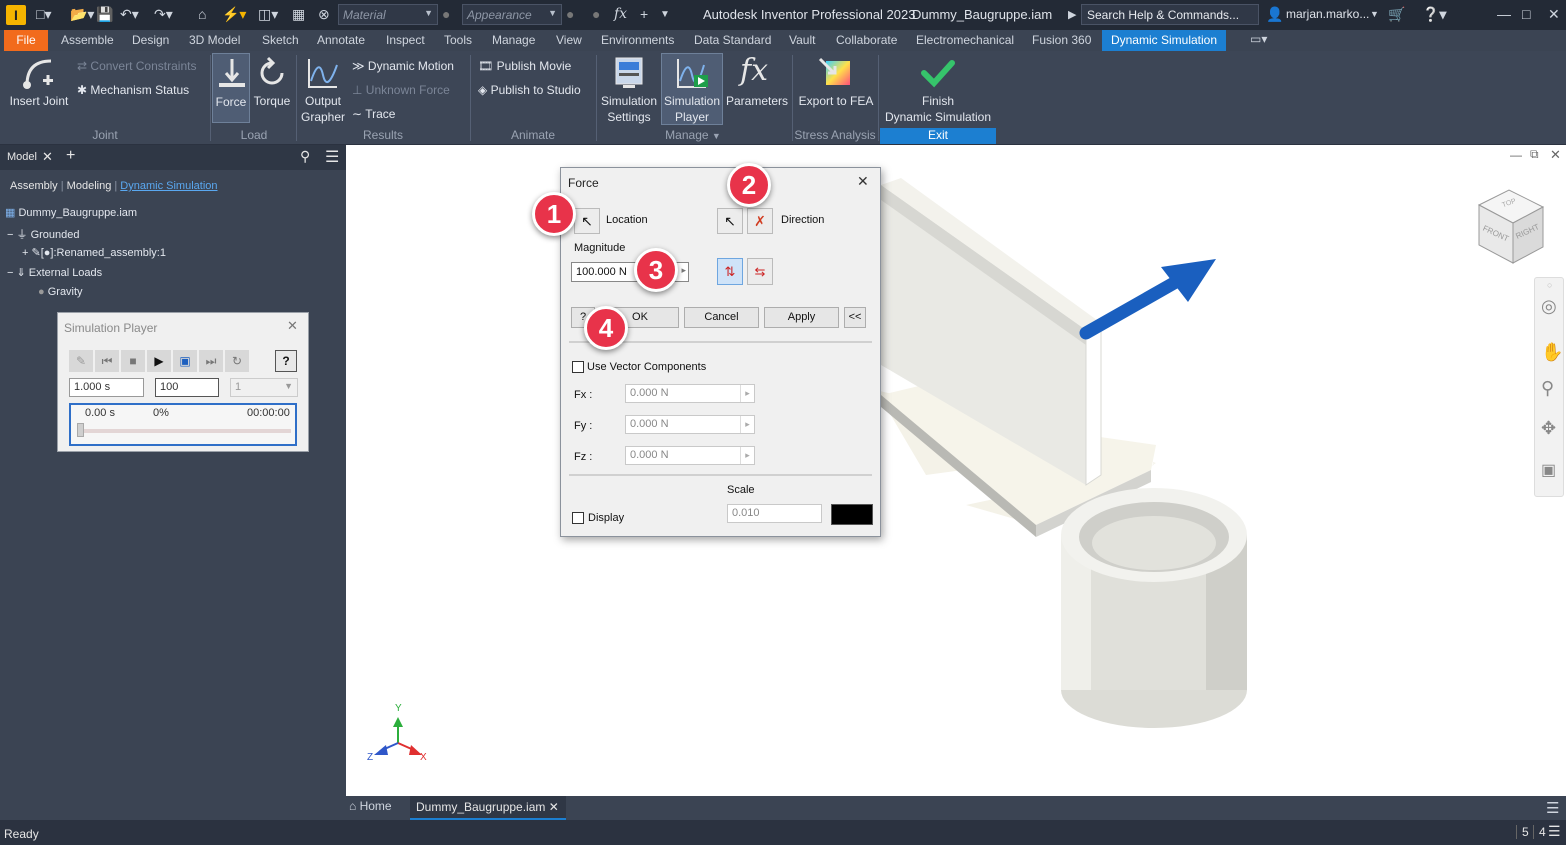  What do you see at coordinates (1555, 155) in the screenshot?
I see `viewport-close-icon: ✕` at bounding box center [1555, 155].